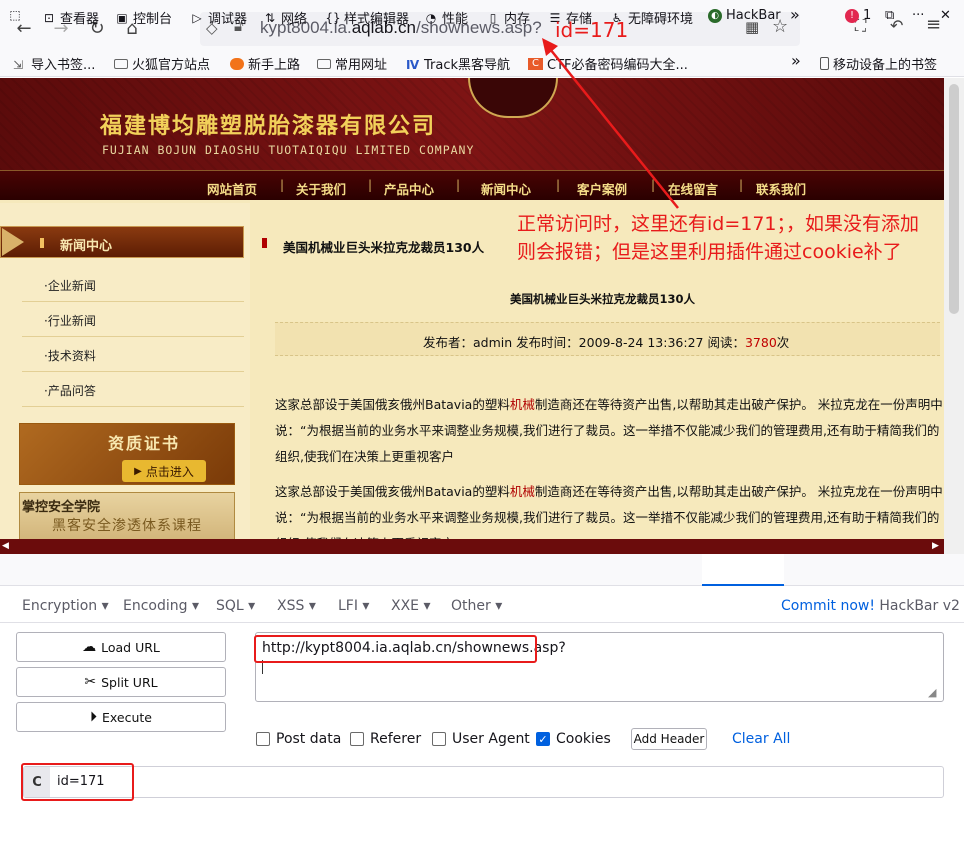  Describe the element at coordinates (144, 443) in the screenshot. I see `certificate-title: 资质证书` at that location.